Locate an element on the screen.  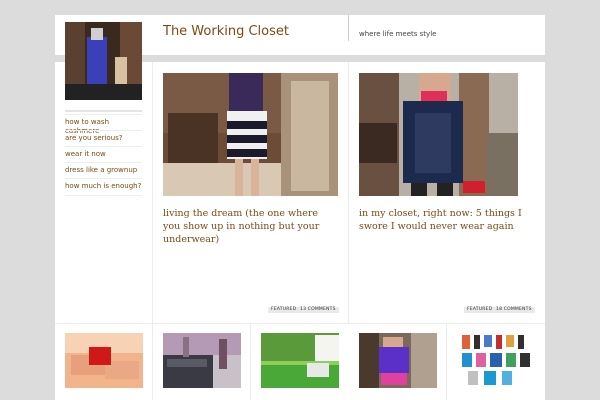
featured-badge-2: FEATURED is located at coordinates (480, 310).